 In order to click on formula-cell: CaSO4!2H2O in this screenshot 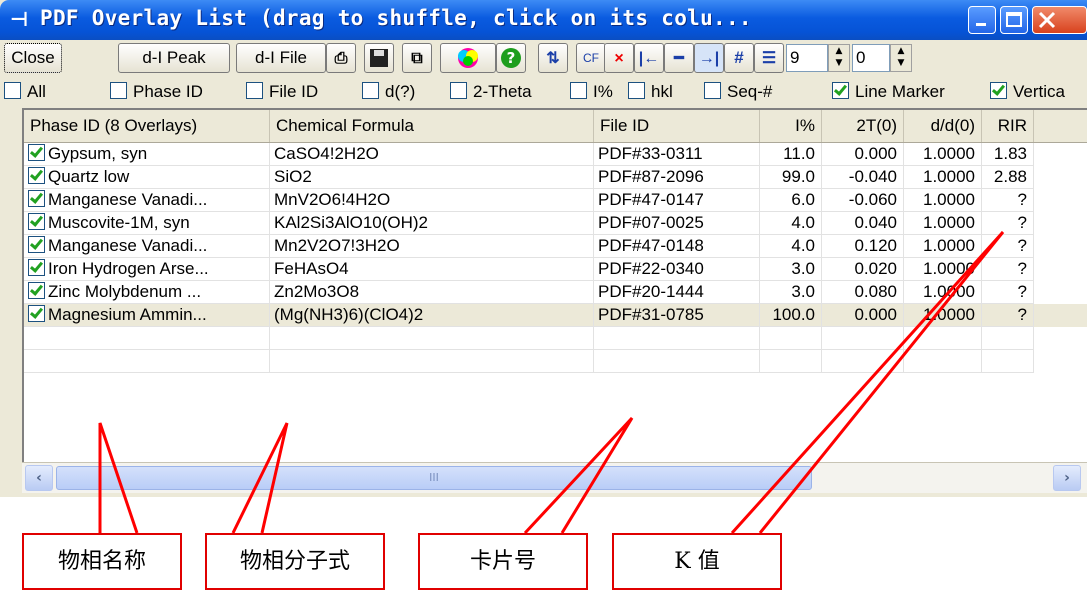, I will do `click(432, 154)`.